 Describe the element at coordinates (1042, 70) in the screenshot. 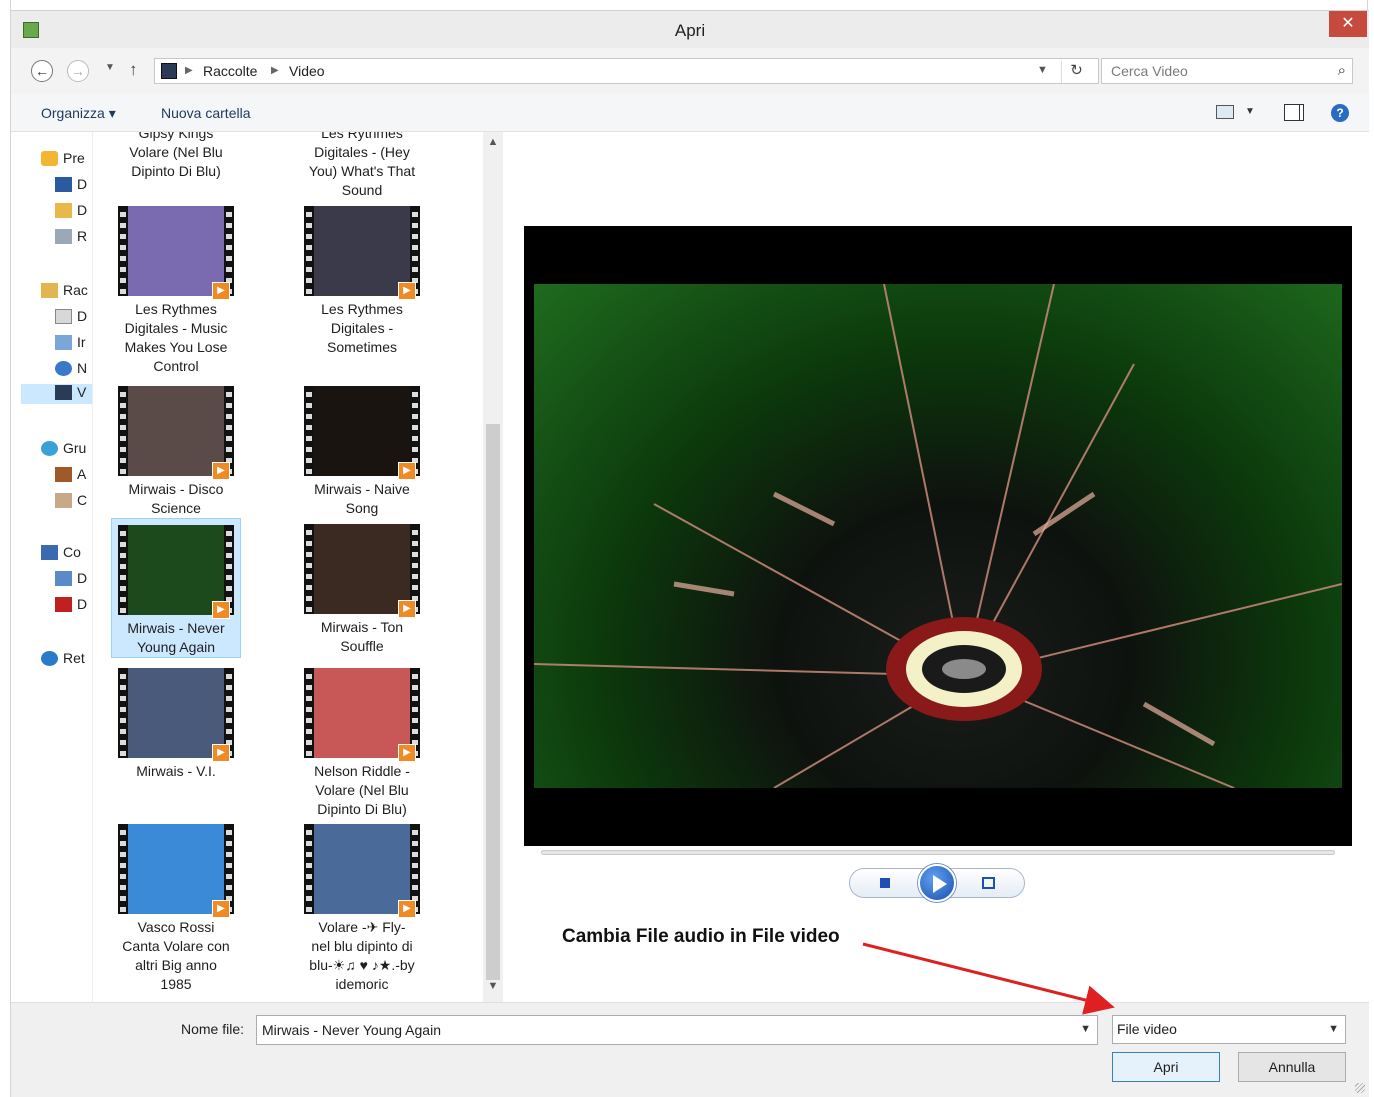

I see `address-dropdown-icon: ▼` at that location.